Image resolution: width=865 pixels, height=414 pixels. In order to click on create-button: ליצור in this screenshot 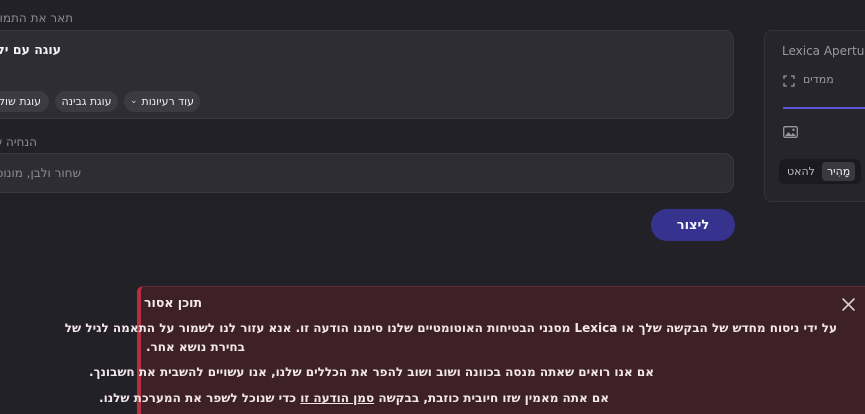, I will do `click(693, 225)`.